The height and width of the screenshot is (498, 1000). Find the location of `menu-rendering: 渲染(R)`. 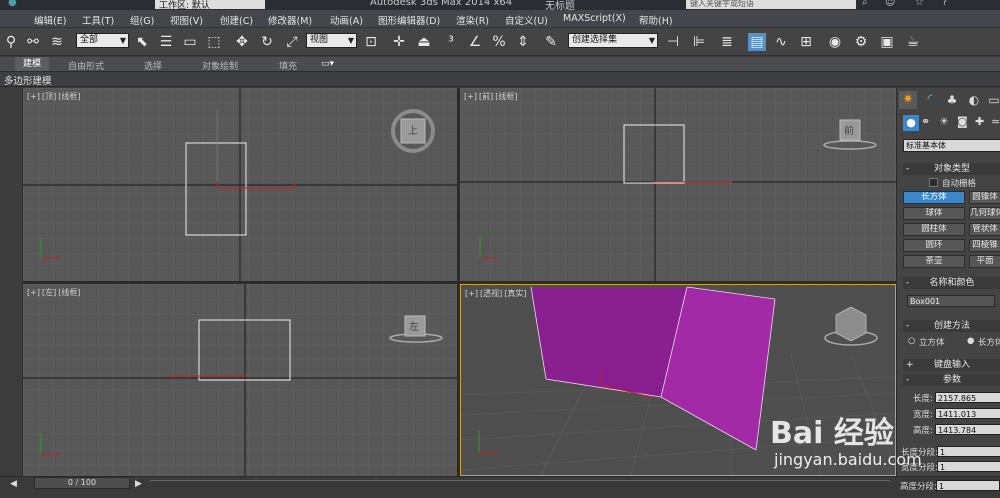

menu-rendering: 渲染(R) is located at coordinates (472, 20).